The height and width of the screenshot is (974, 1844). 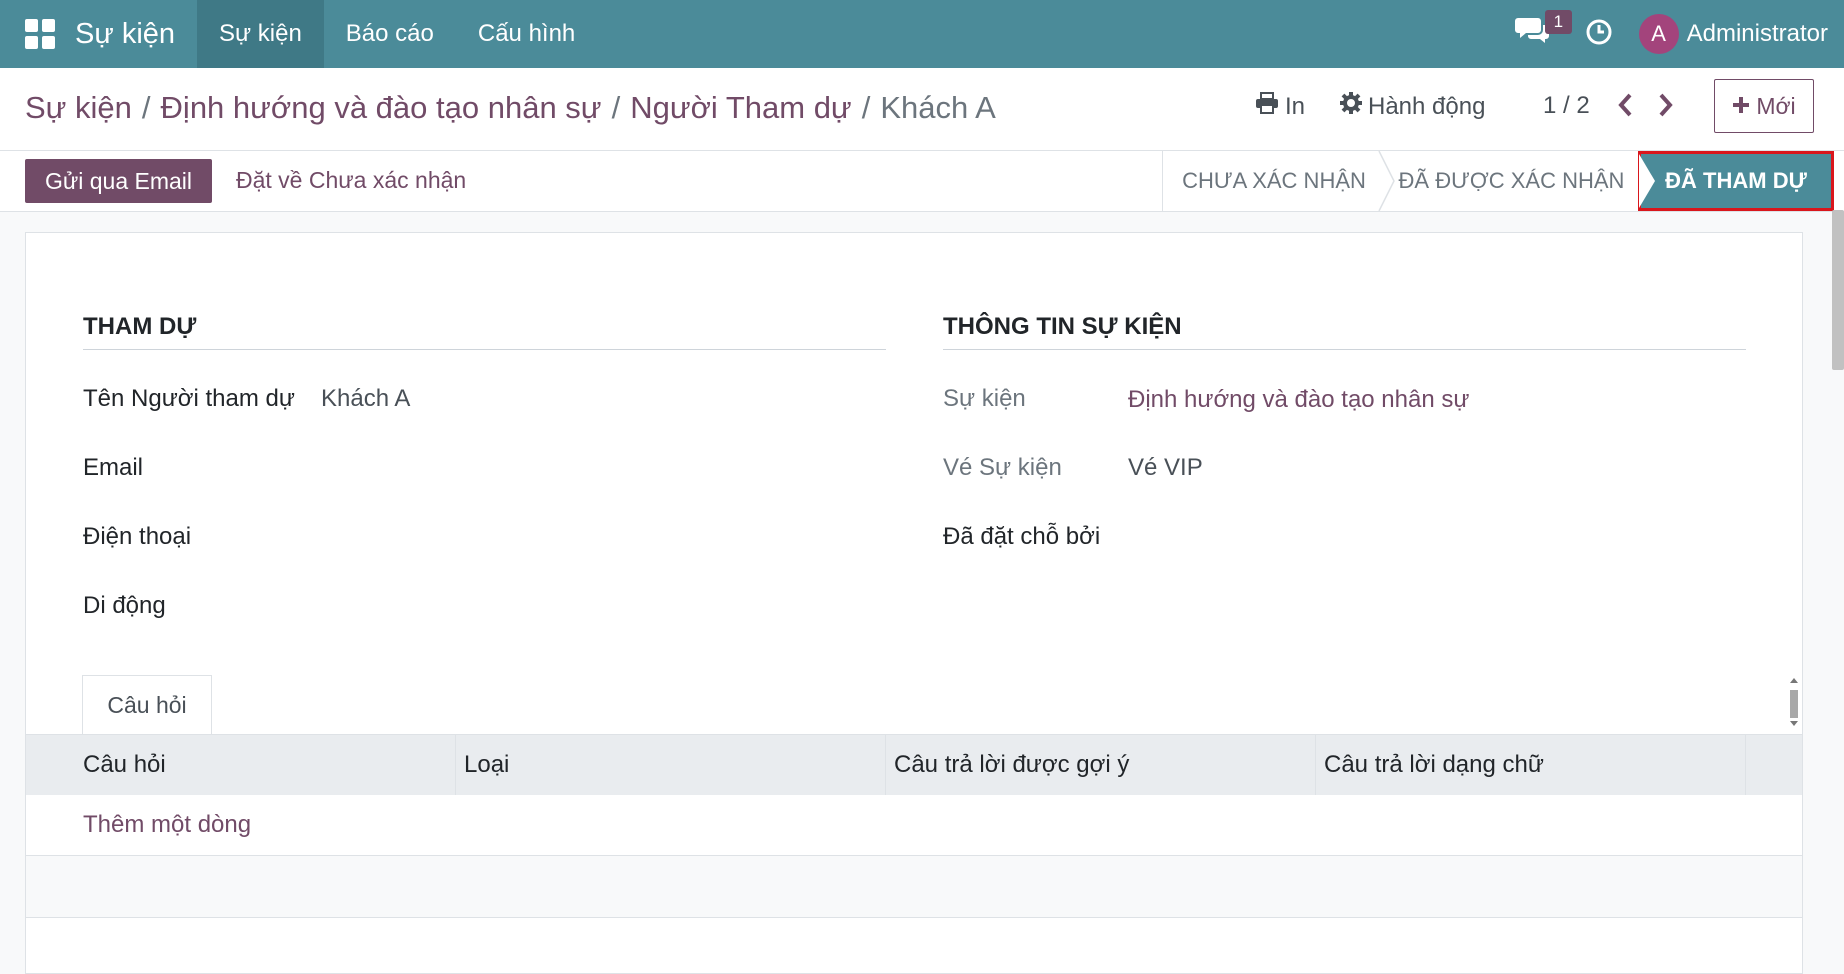 I want to click on table-scrollbar, so click(x=1794, y=702).